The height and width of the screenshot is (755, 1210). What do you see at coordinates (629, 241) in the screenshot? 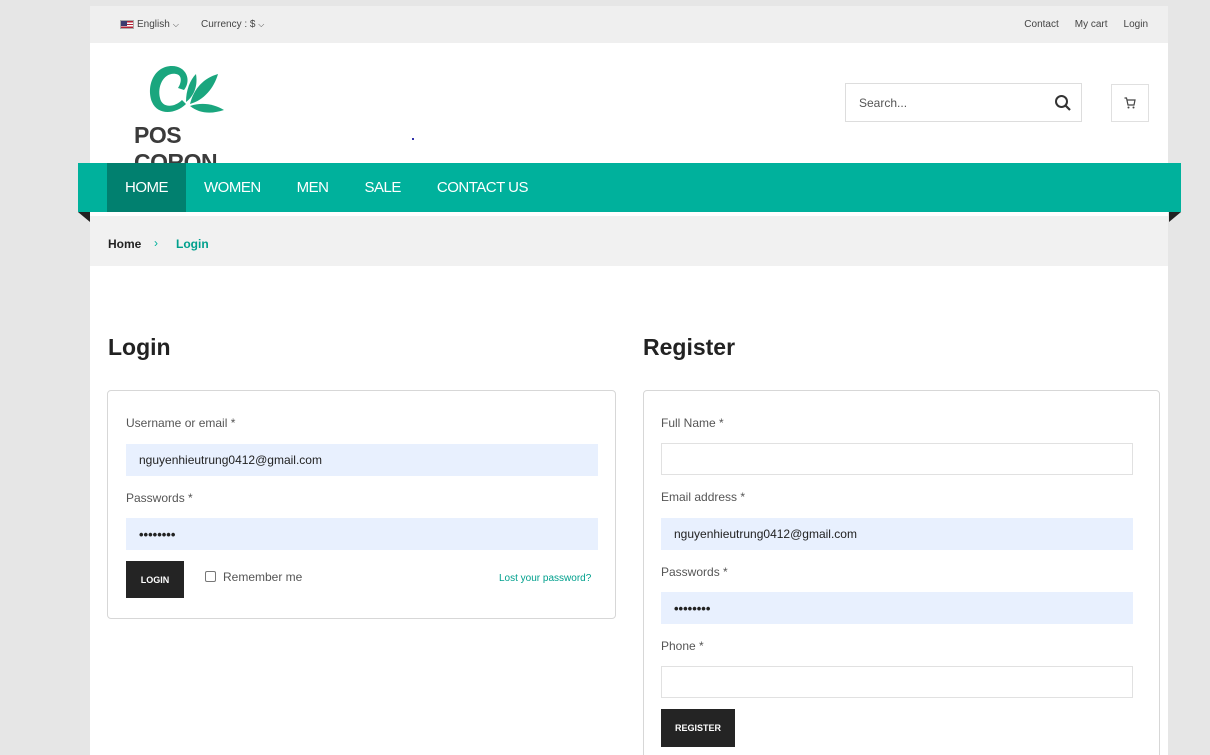
I see `breadcrumb: Home › Login` at bounding box center [629, 241].